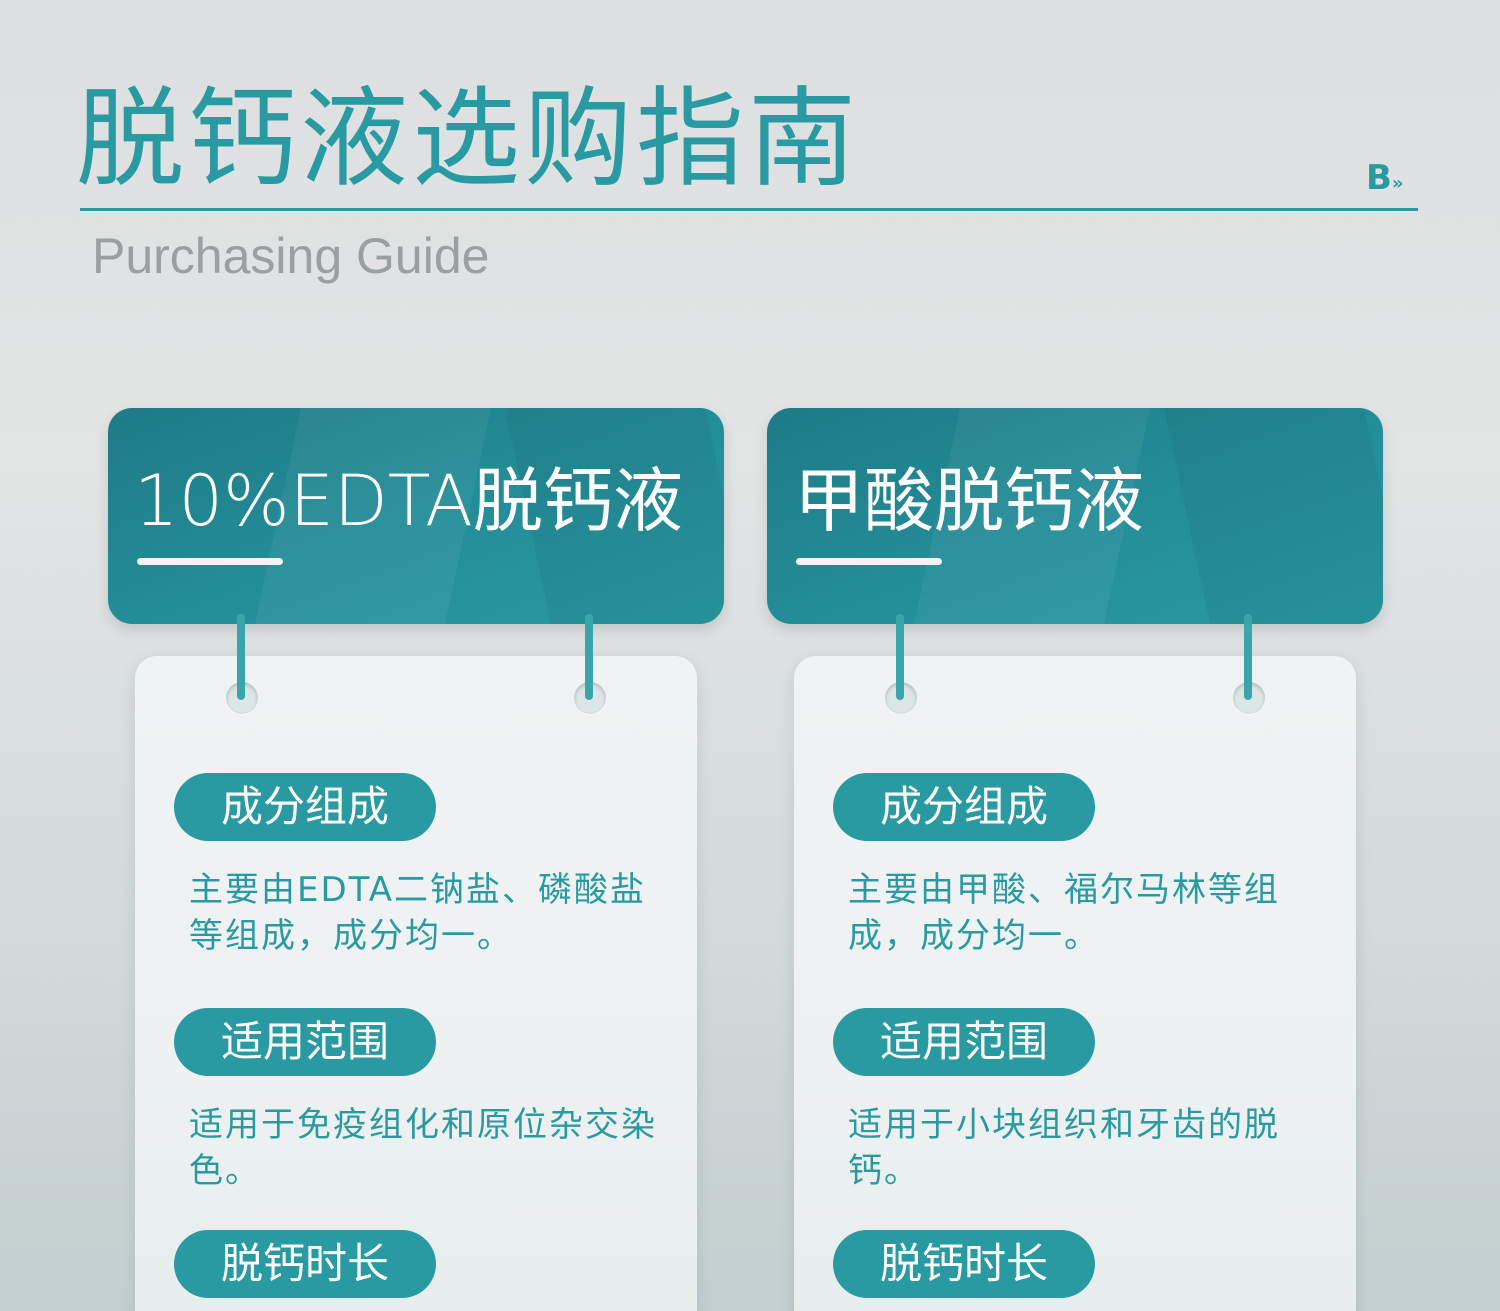 Image resolution: width=1500 pixels, height=1311 pixels. Describe the element at coordinates (408, 501) in the screenshot. I see `product-name-edta: 10%EDTA脱钙液` at that location.